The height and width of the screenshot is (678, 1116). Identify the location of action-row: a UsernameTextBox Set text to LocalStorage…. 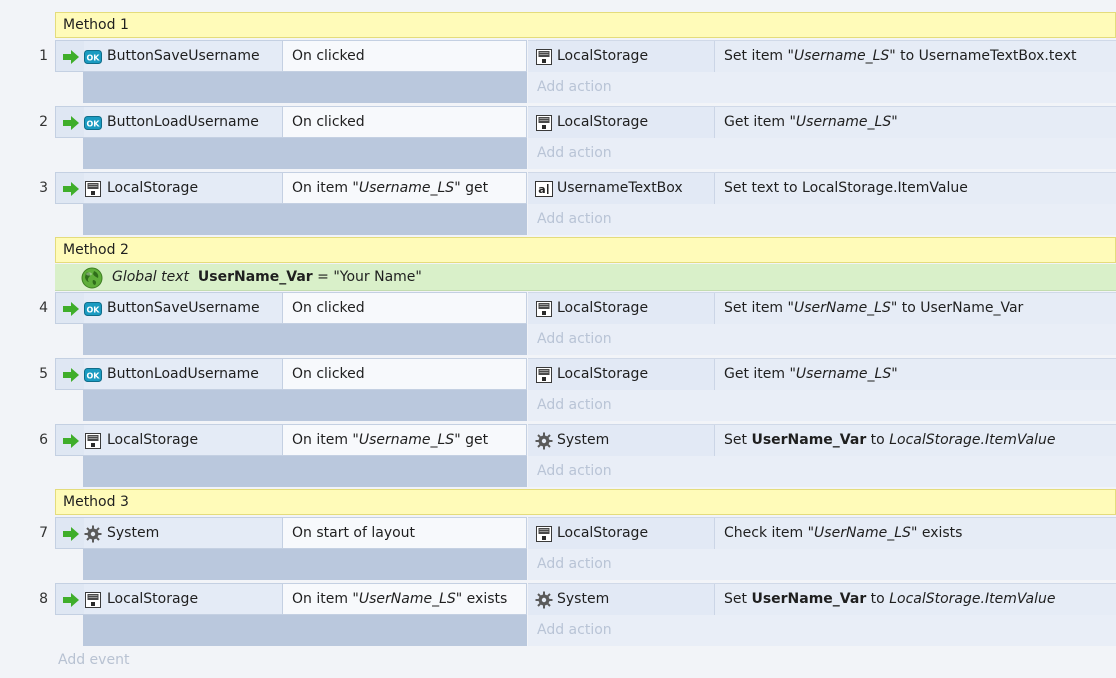
(822, 188).